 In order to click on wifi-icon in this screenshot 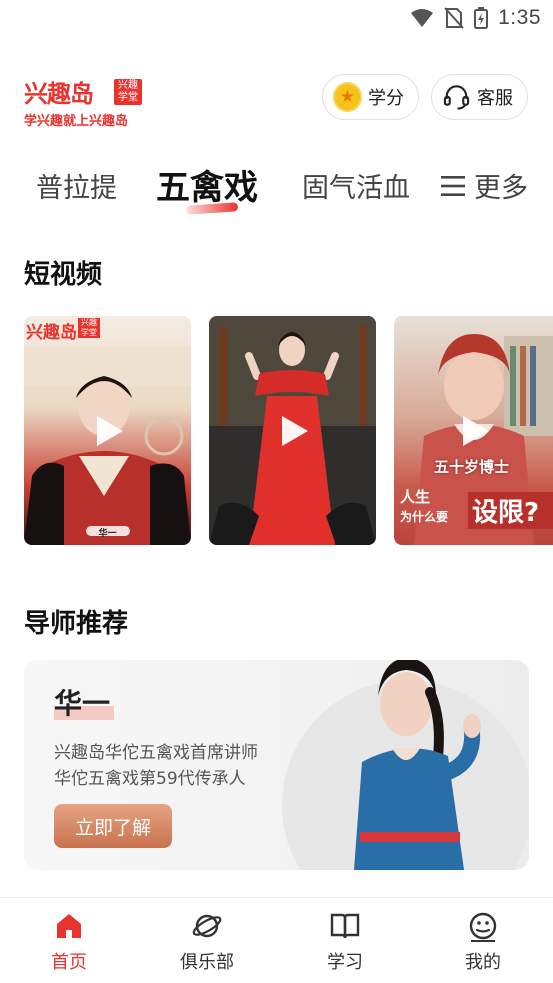, I will do `click(422, 18)`.